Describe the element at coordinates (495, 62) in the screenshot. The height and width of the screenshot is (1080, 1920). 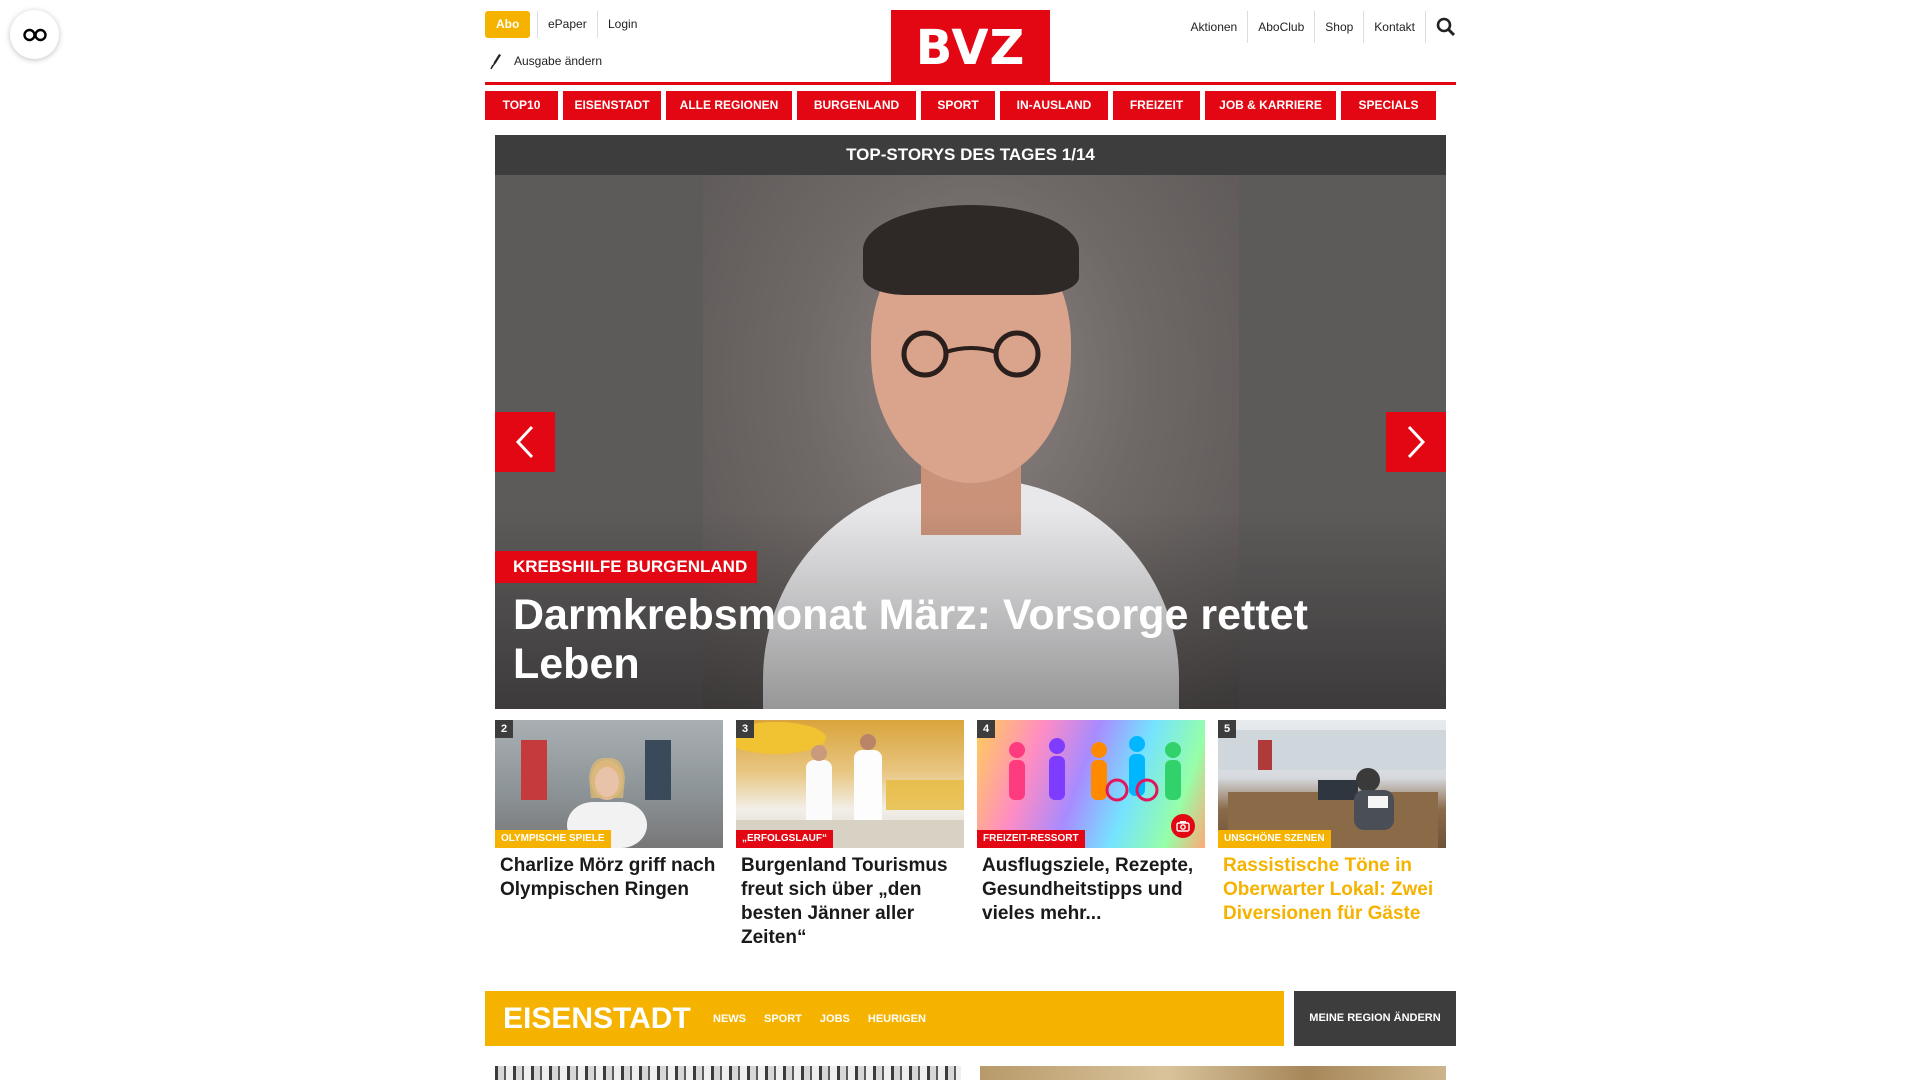
I see `pen-icon` at that location.